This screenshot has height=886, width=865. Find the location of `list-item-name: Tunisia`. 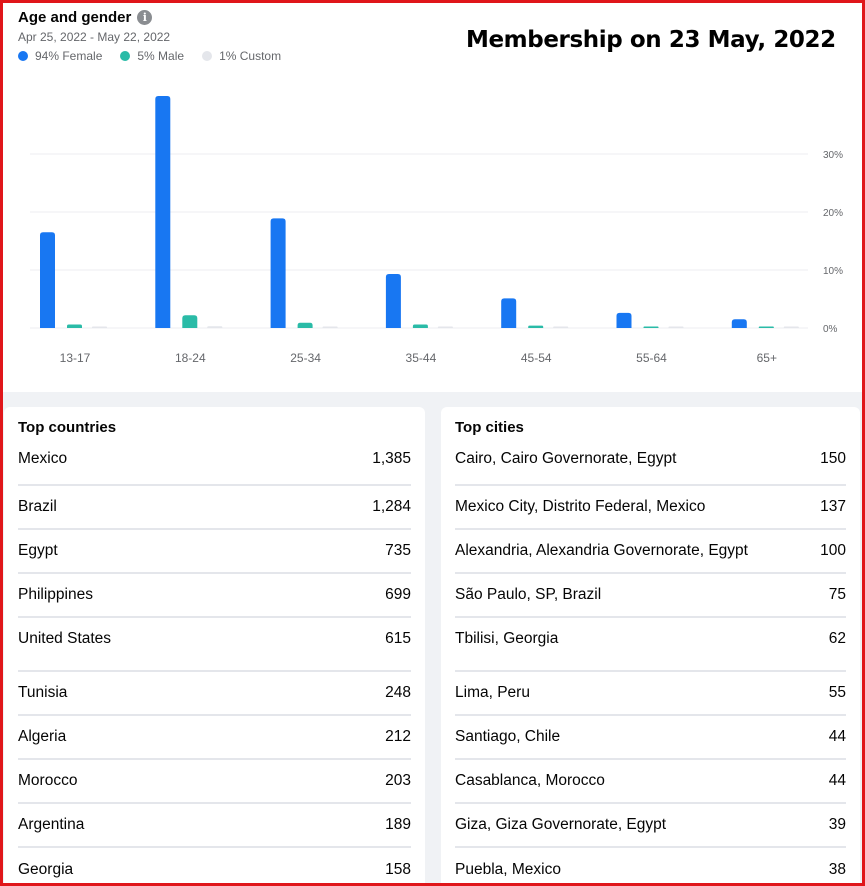

list-item-name: Tunisia is located at coordinates (43, 692).